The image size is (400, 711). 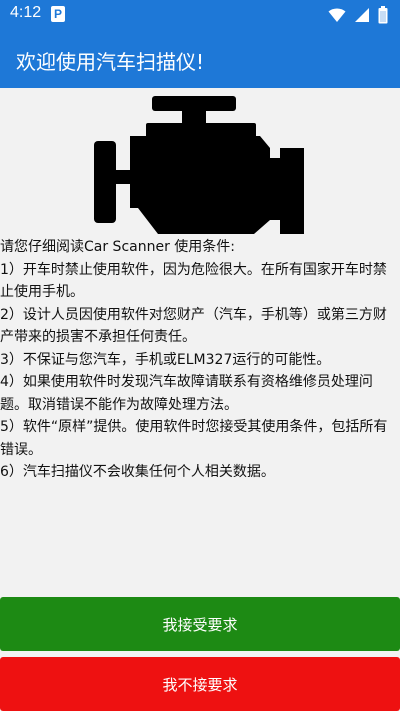 I want to click on battery-icon, so click(x=383, y=15).